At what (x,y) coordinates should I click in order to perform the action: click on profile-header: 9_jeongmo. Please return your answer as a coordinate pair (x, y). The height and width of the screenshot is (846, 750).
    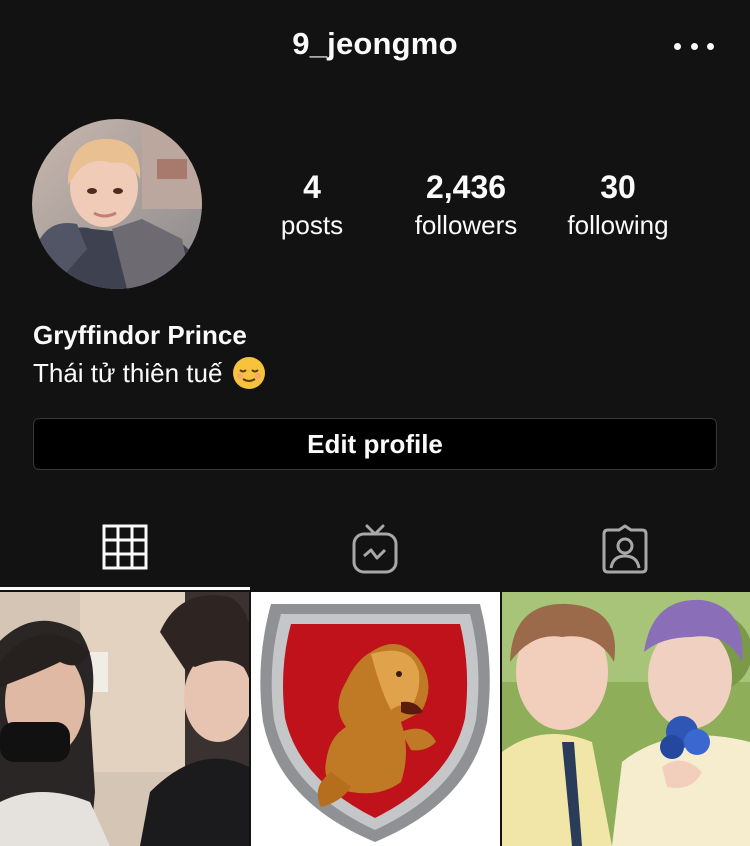
    Looking at the image, I should click on (375, 46).